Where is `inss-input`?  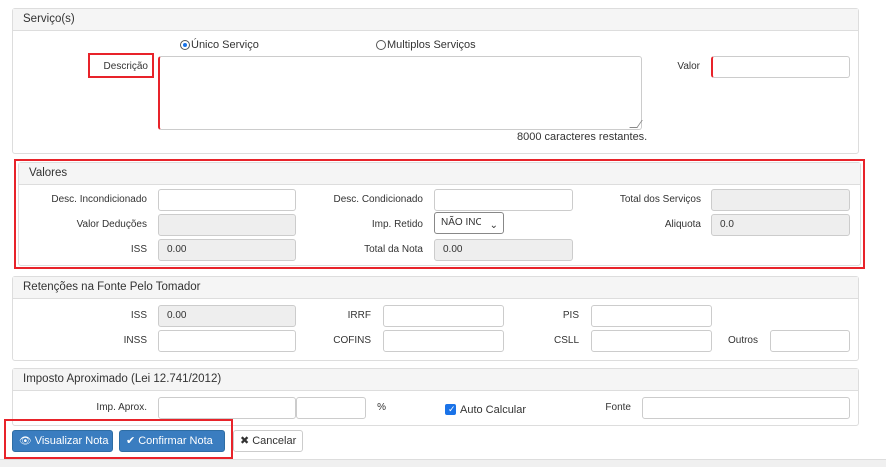 inss-input is located at coordinates (227, 341).